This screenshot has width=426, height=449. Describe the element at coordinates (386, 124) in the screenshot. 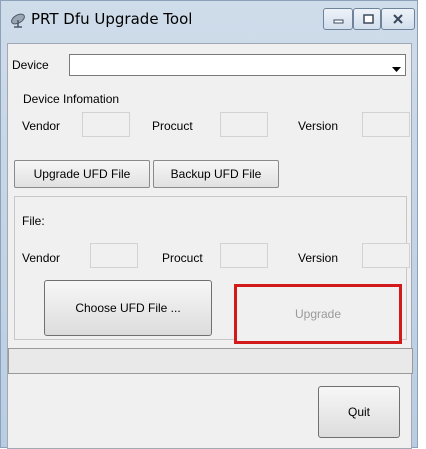

I see `device-version-value` at that location.